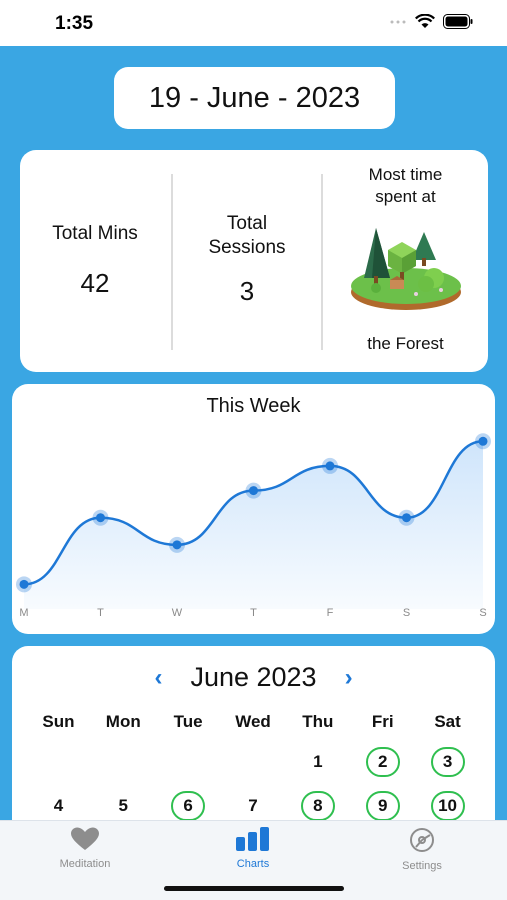  I want to click on calendar-day-number: 8, so click(317, 806).